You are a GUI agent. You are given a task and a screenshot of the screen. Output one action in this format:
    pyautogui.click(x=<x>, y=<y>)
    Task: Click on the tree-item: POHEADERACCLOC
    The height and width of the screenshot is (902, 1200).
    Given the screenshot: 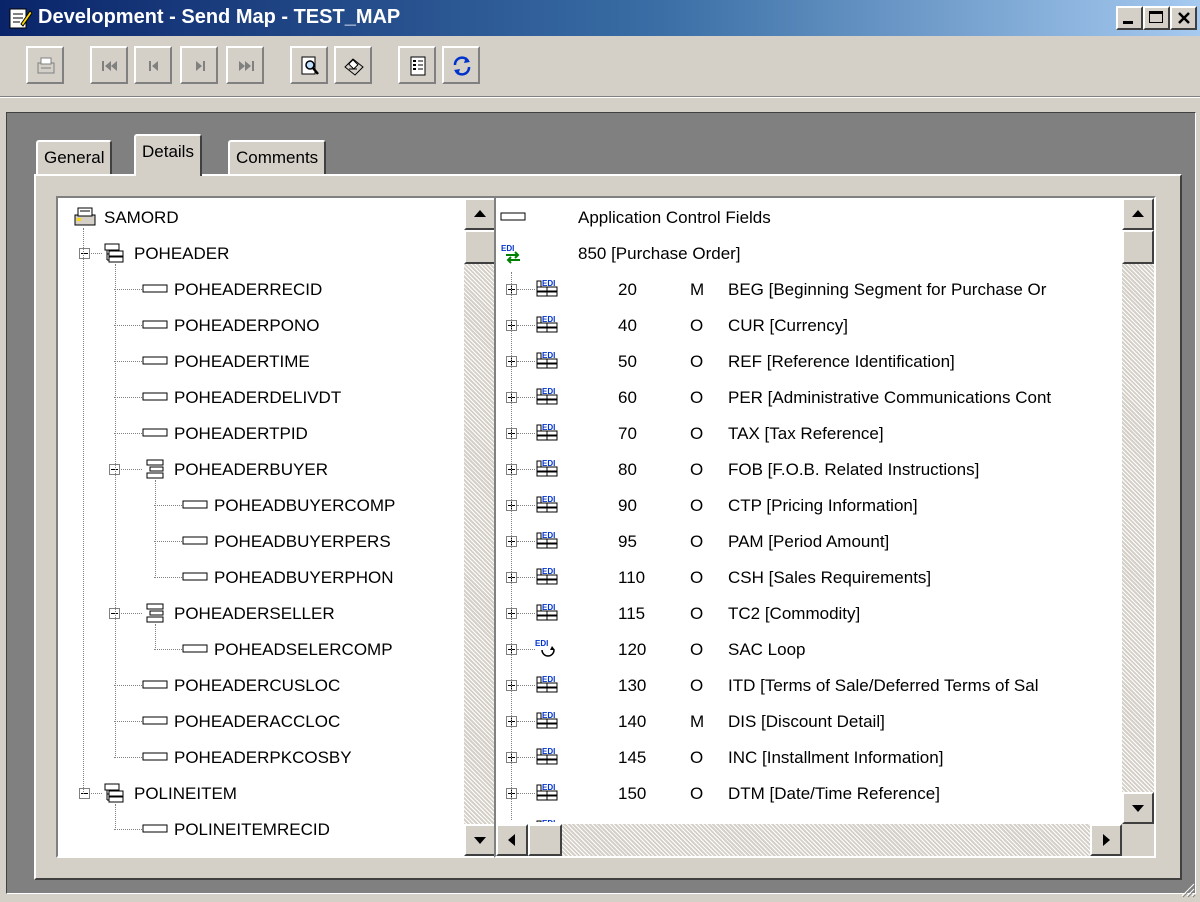 What is the action you would take?
    pyautogui.click(x=258, y=722)
    